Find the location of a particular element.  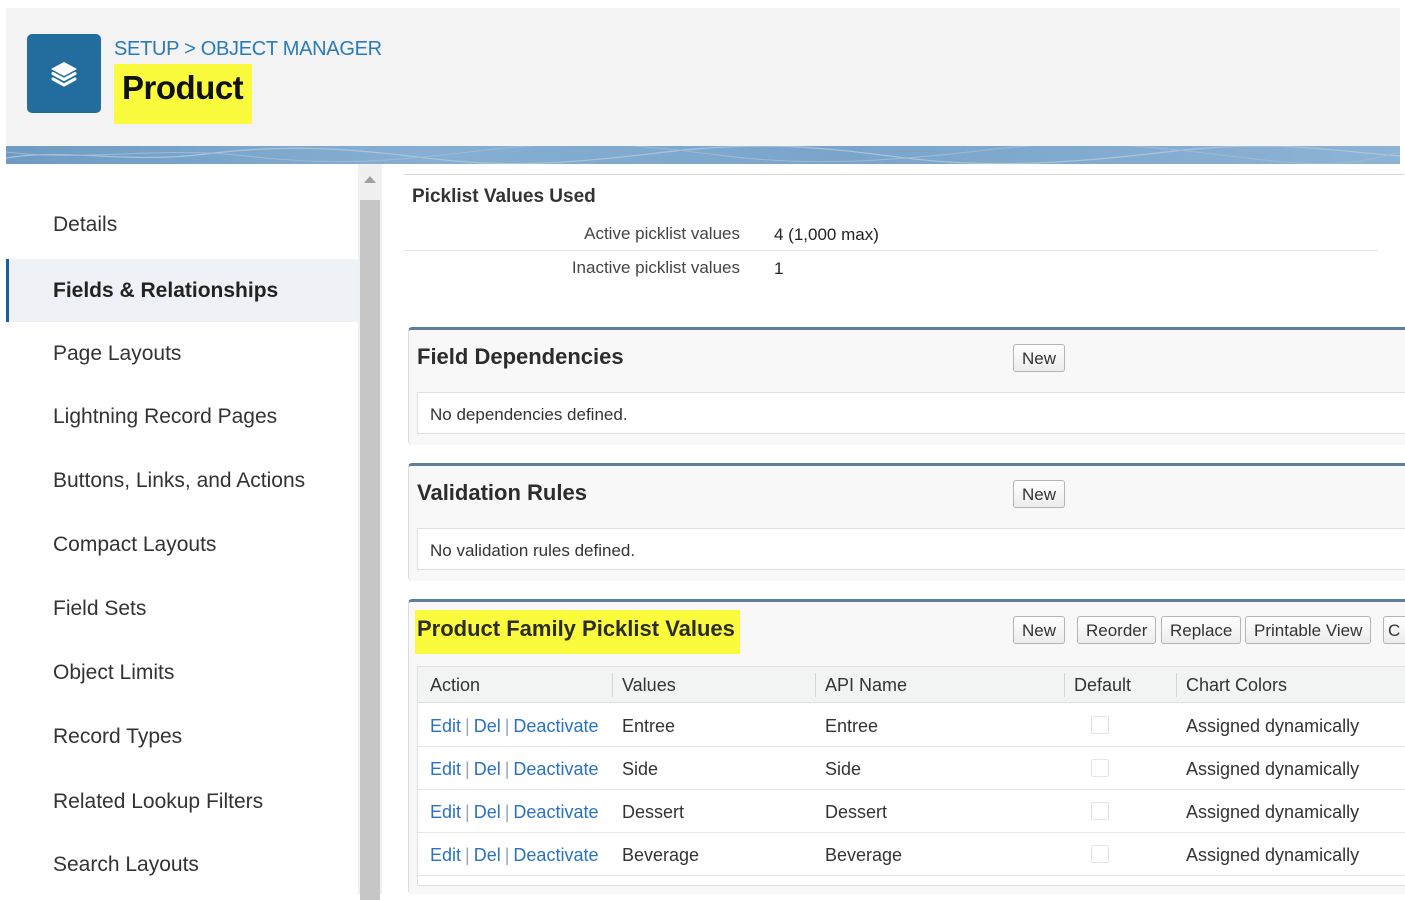

column-header-action: Action is located at coordinates (455, 685).